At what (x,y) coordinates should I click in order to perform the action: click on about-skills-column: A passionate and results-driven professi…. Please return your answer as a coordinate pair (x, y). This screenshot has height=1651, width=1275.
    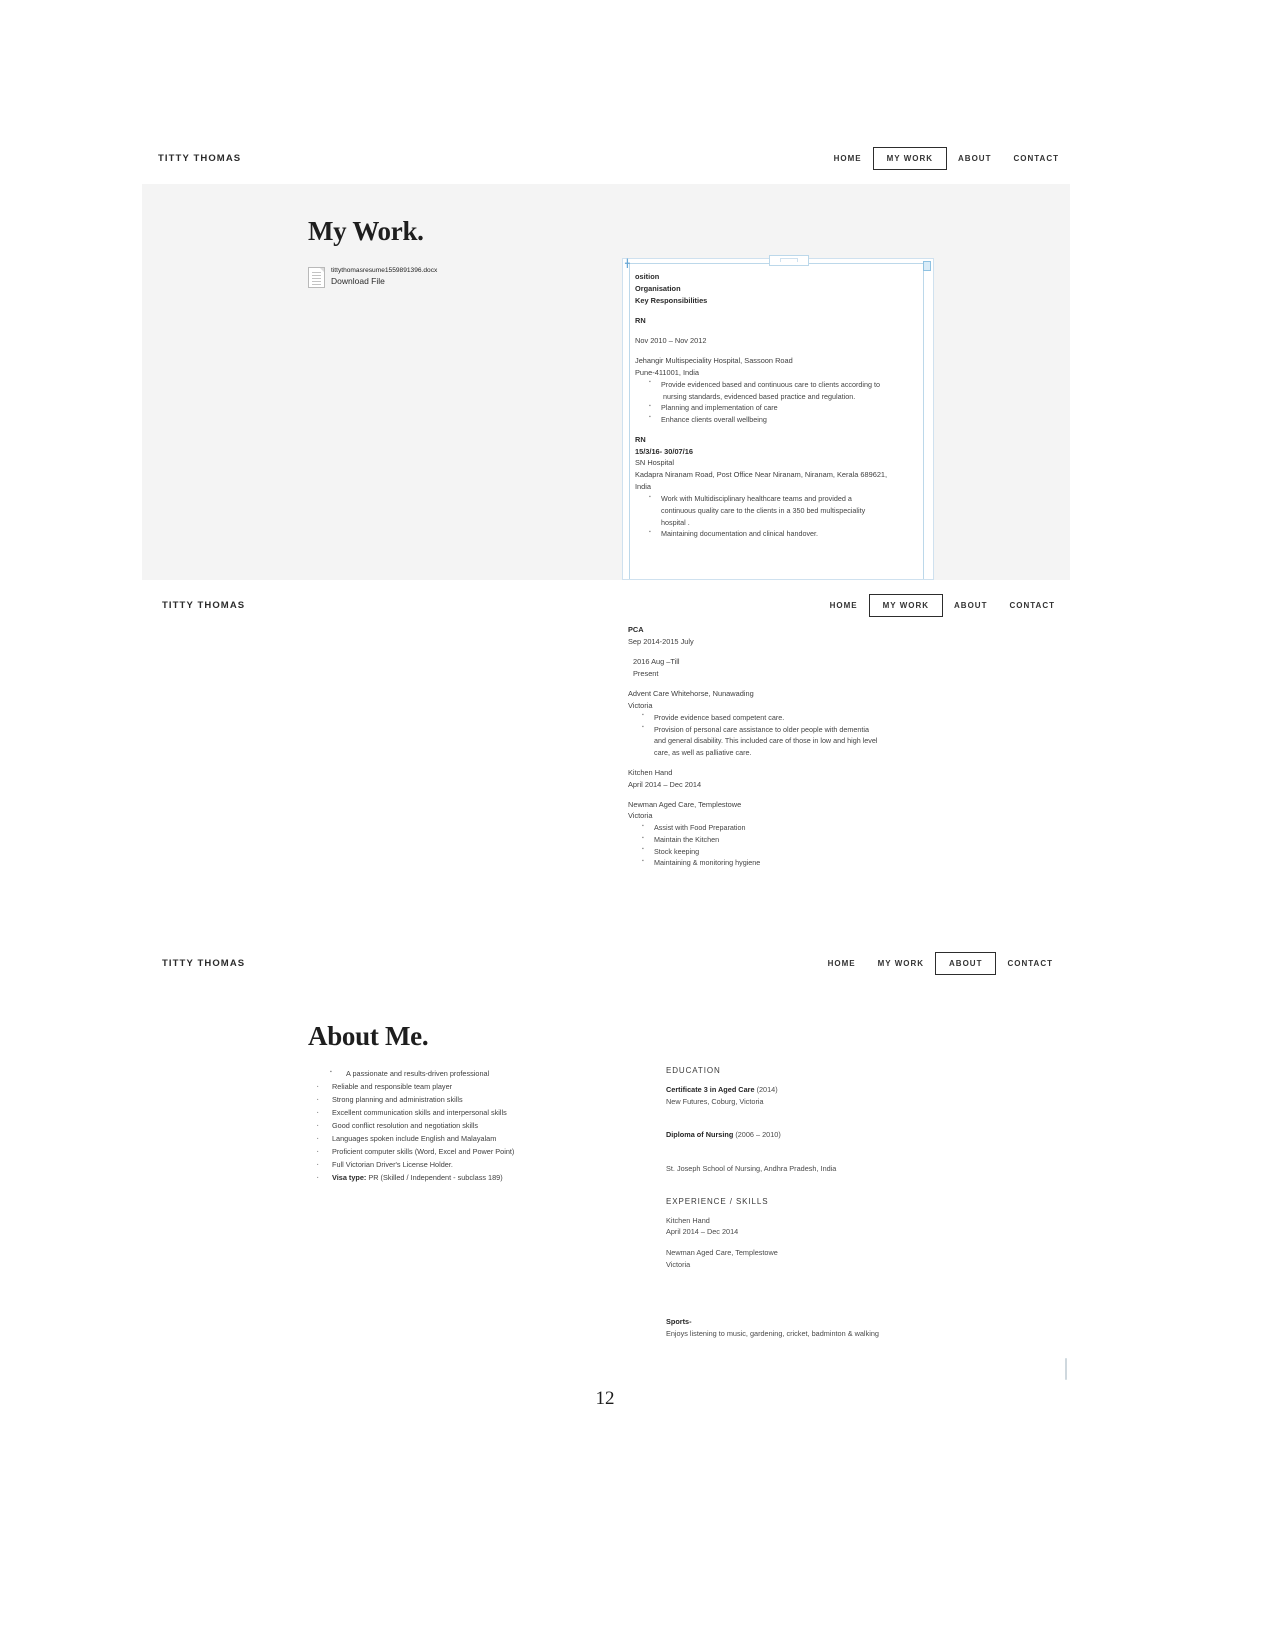
    Looking at the image, I should click on (460, 1127).